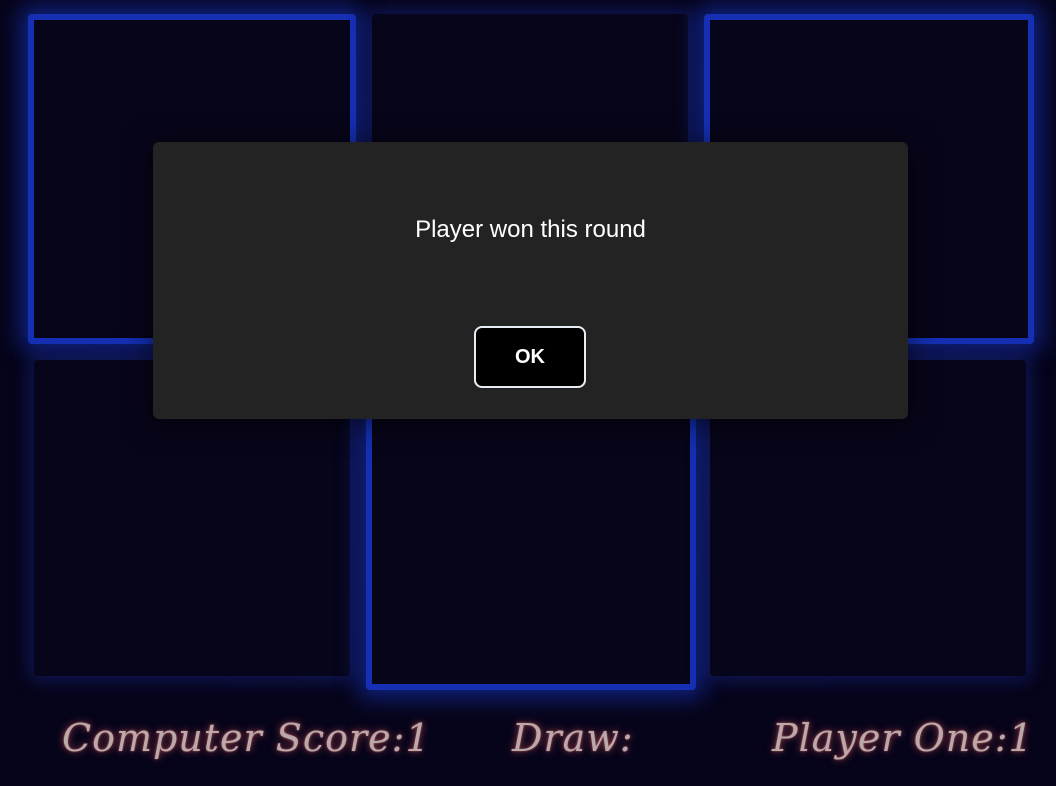 Image resolution: width=1056 pixels, height=786 pixels. I want to click on computer-score: Computer Score:1, so click(246, 738).